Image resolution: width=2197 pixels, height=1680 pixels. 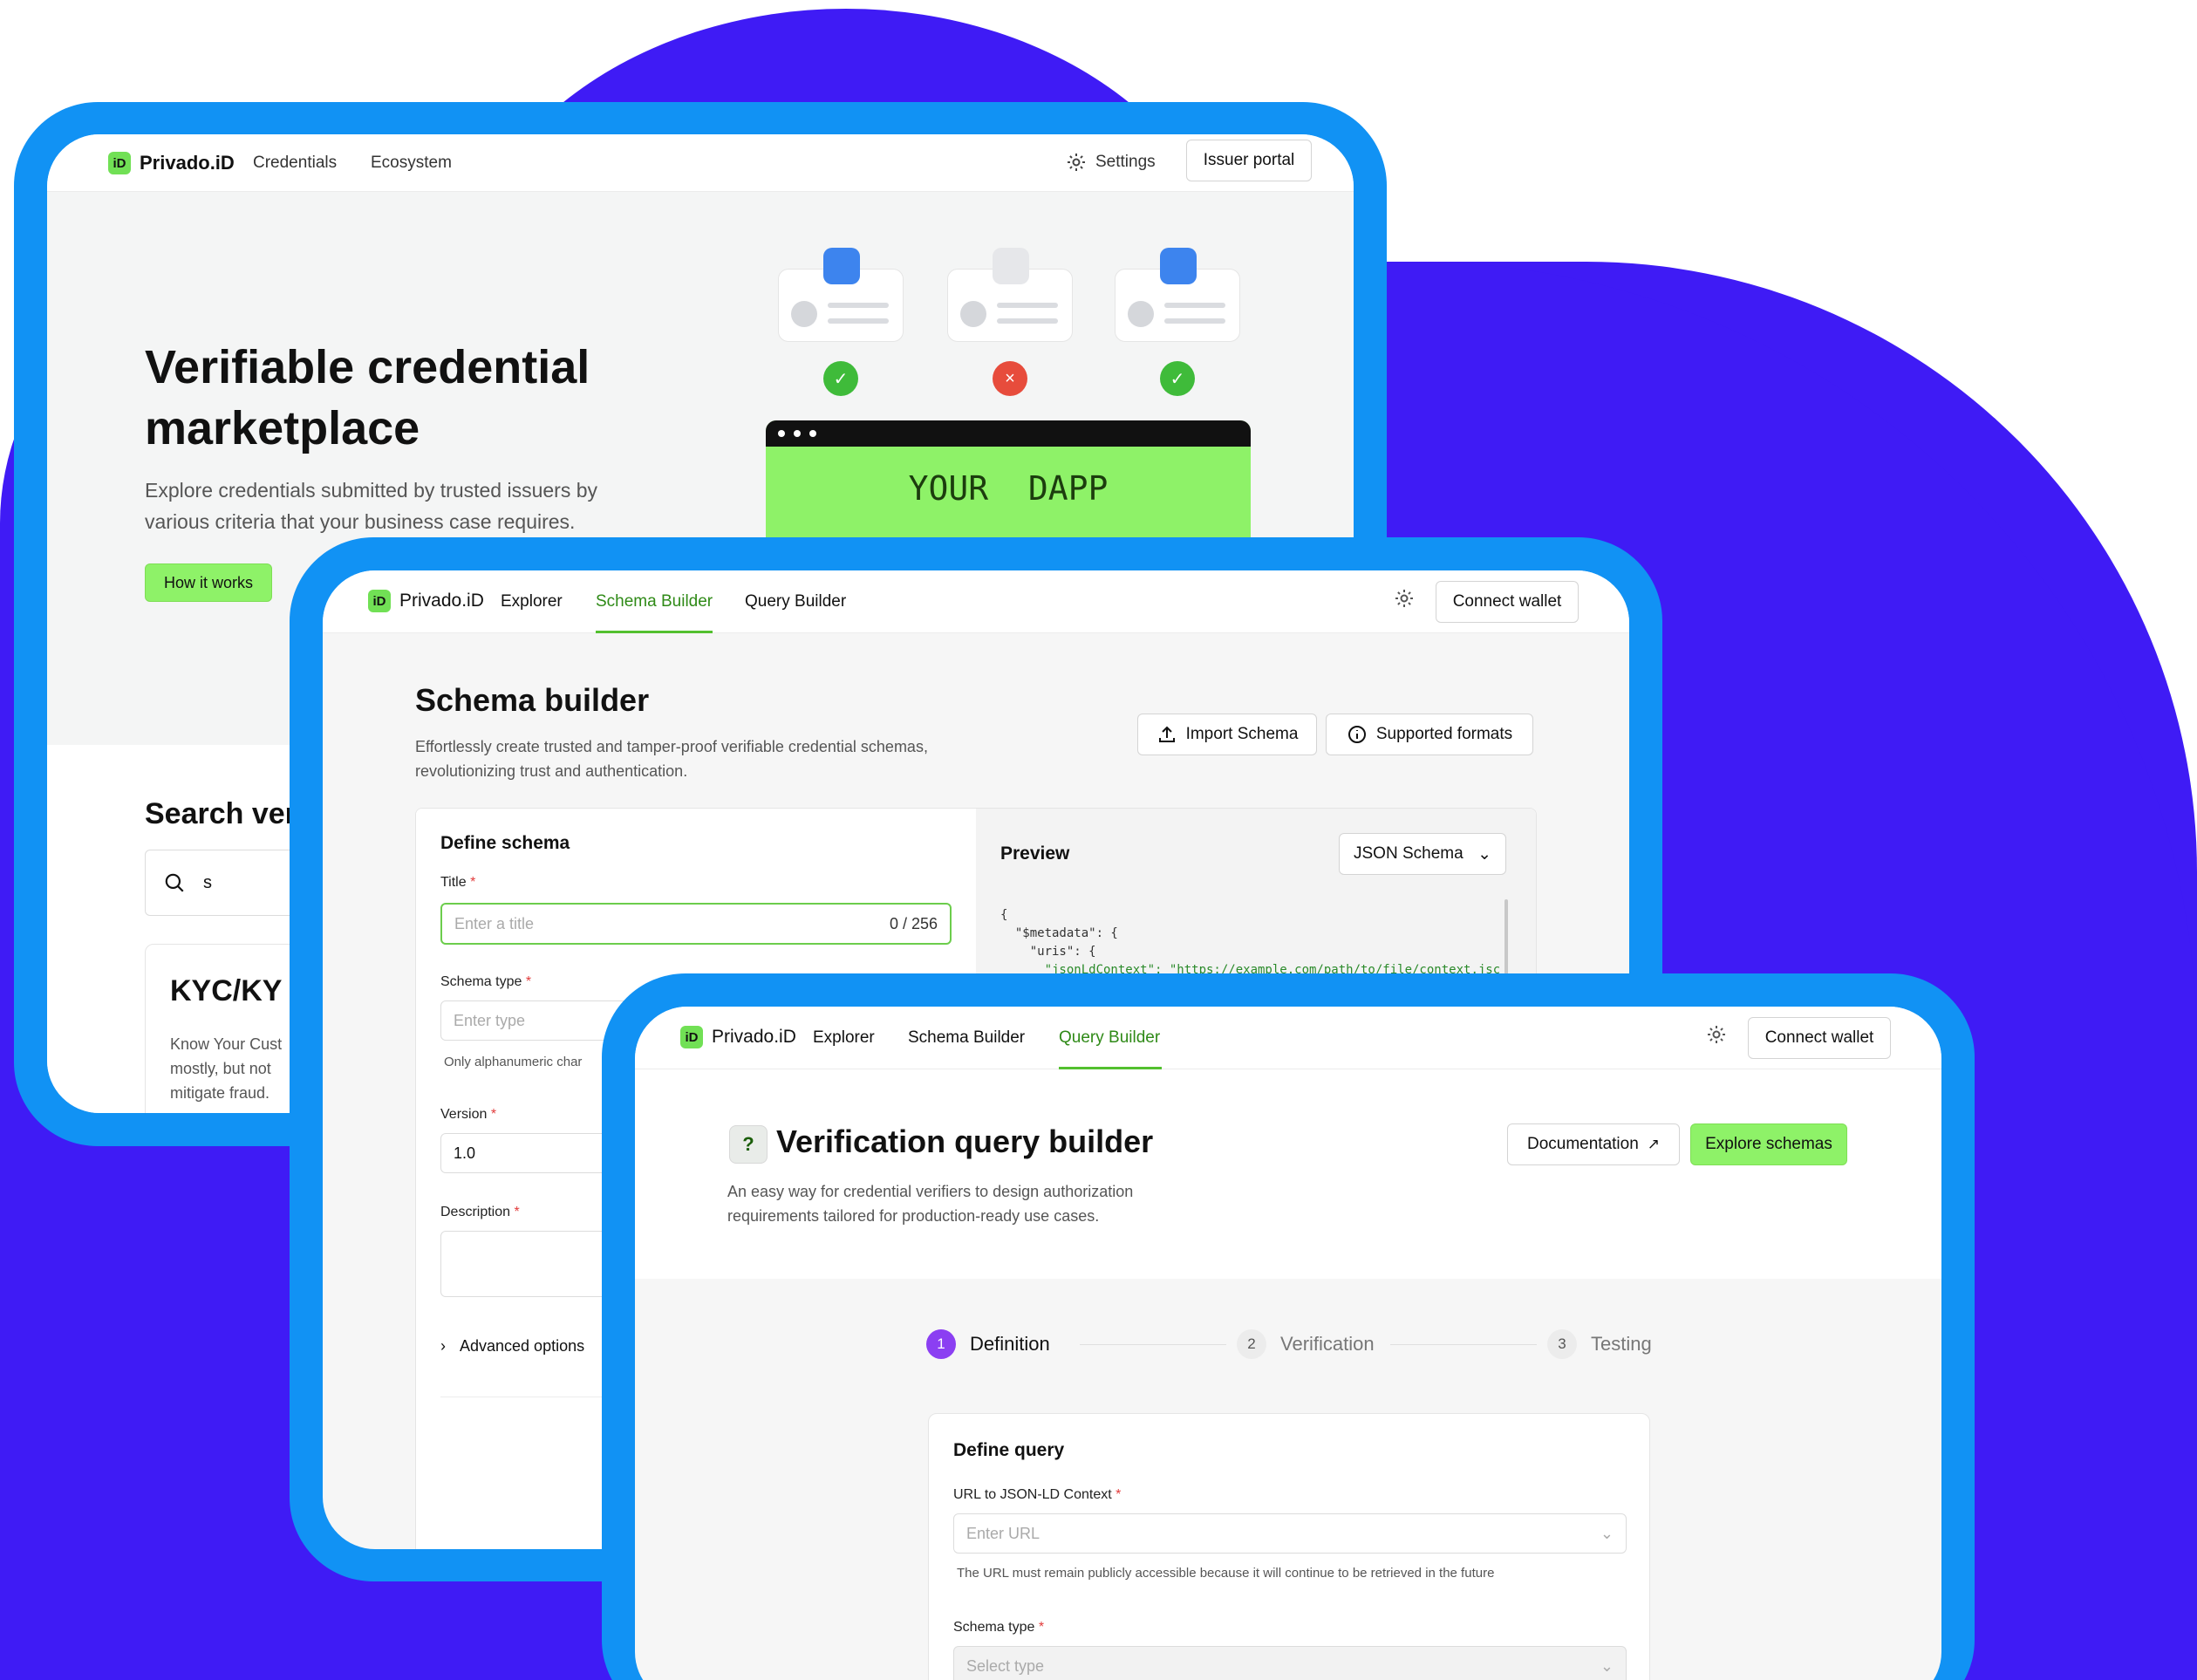 I want to click on title-label: Title *, so click(x=458, y=882).